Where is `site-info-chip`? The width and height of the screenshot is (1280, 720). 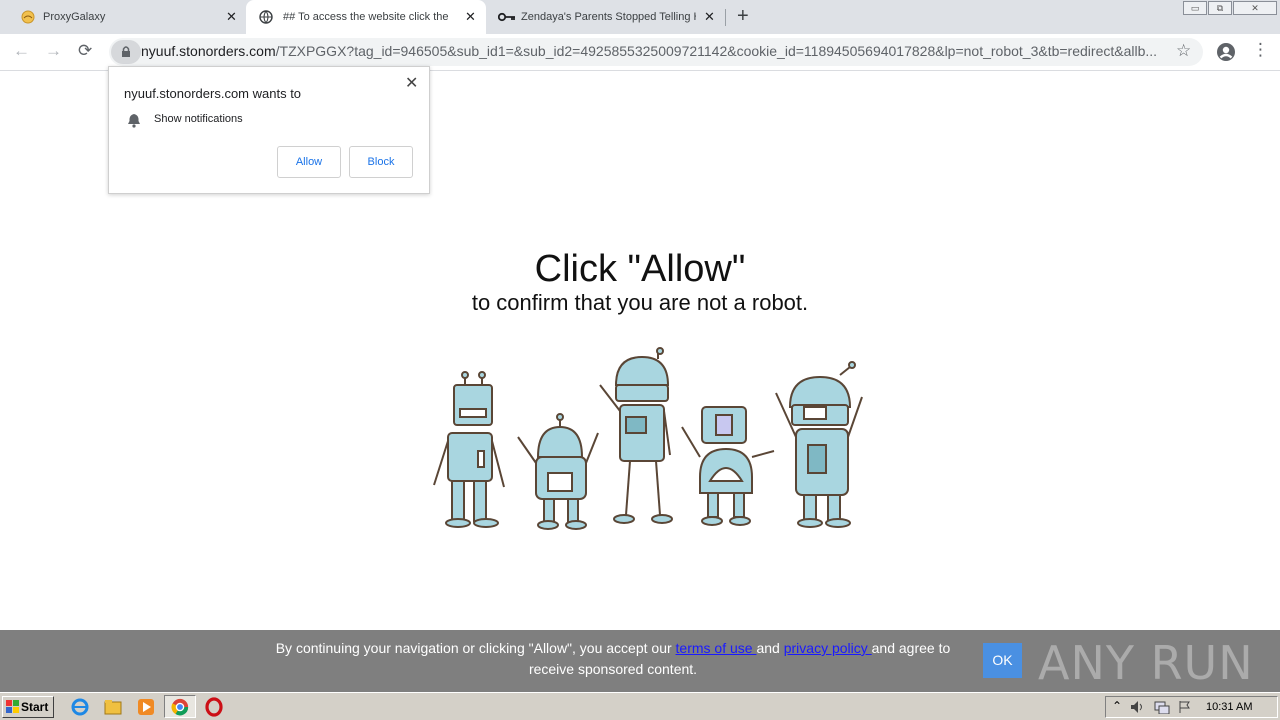
site-info-chip is located at coordinates (126, 52).